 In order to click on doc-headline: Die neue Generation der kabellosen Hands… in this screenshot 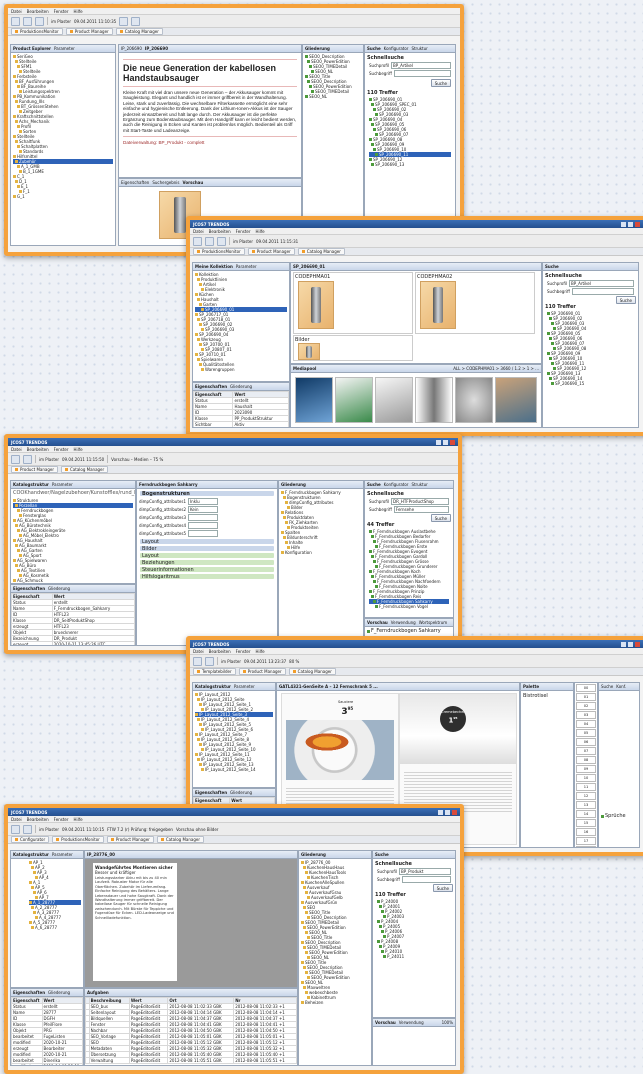, I will do `click(210, 73)`.